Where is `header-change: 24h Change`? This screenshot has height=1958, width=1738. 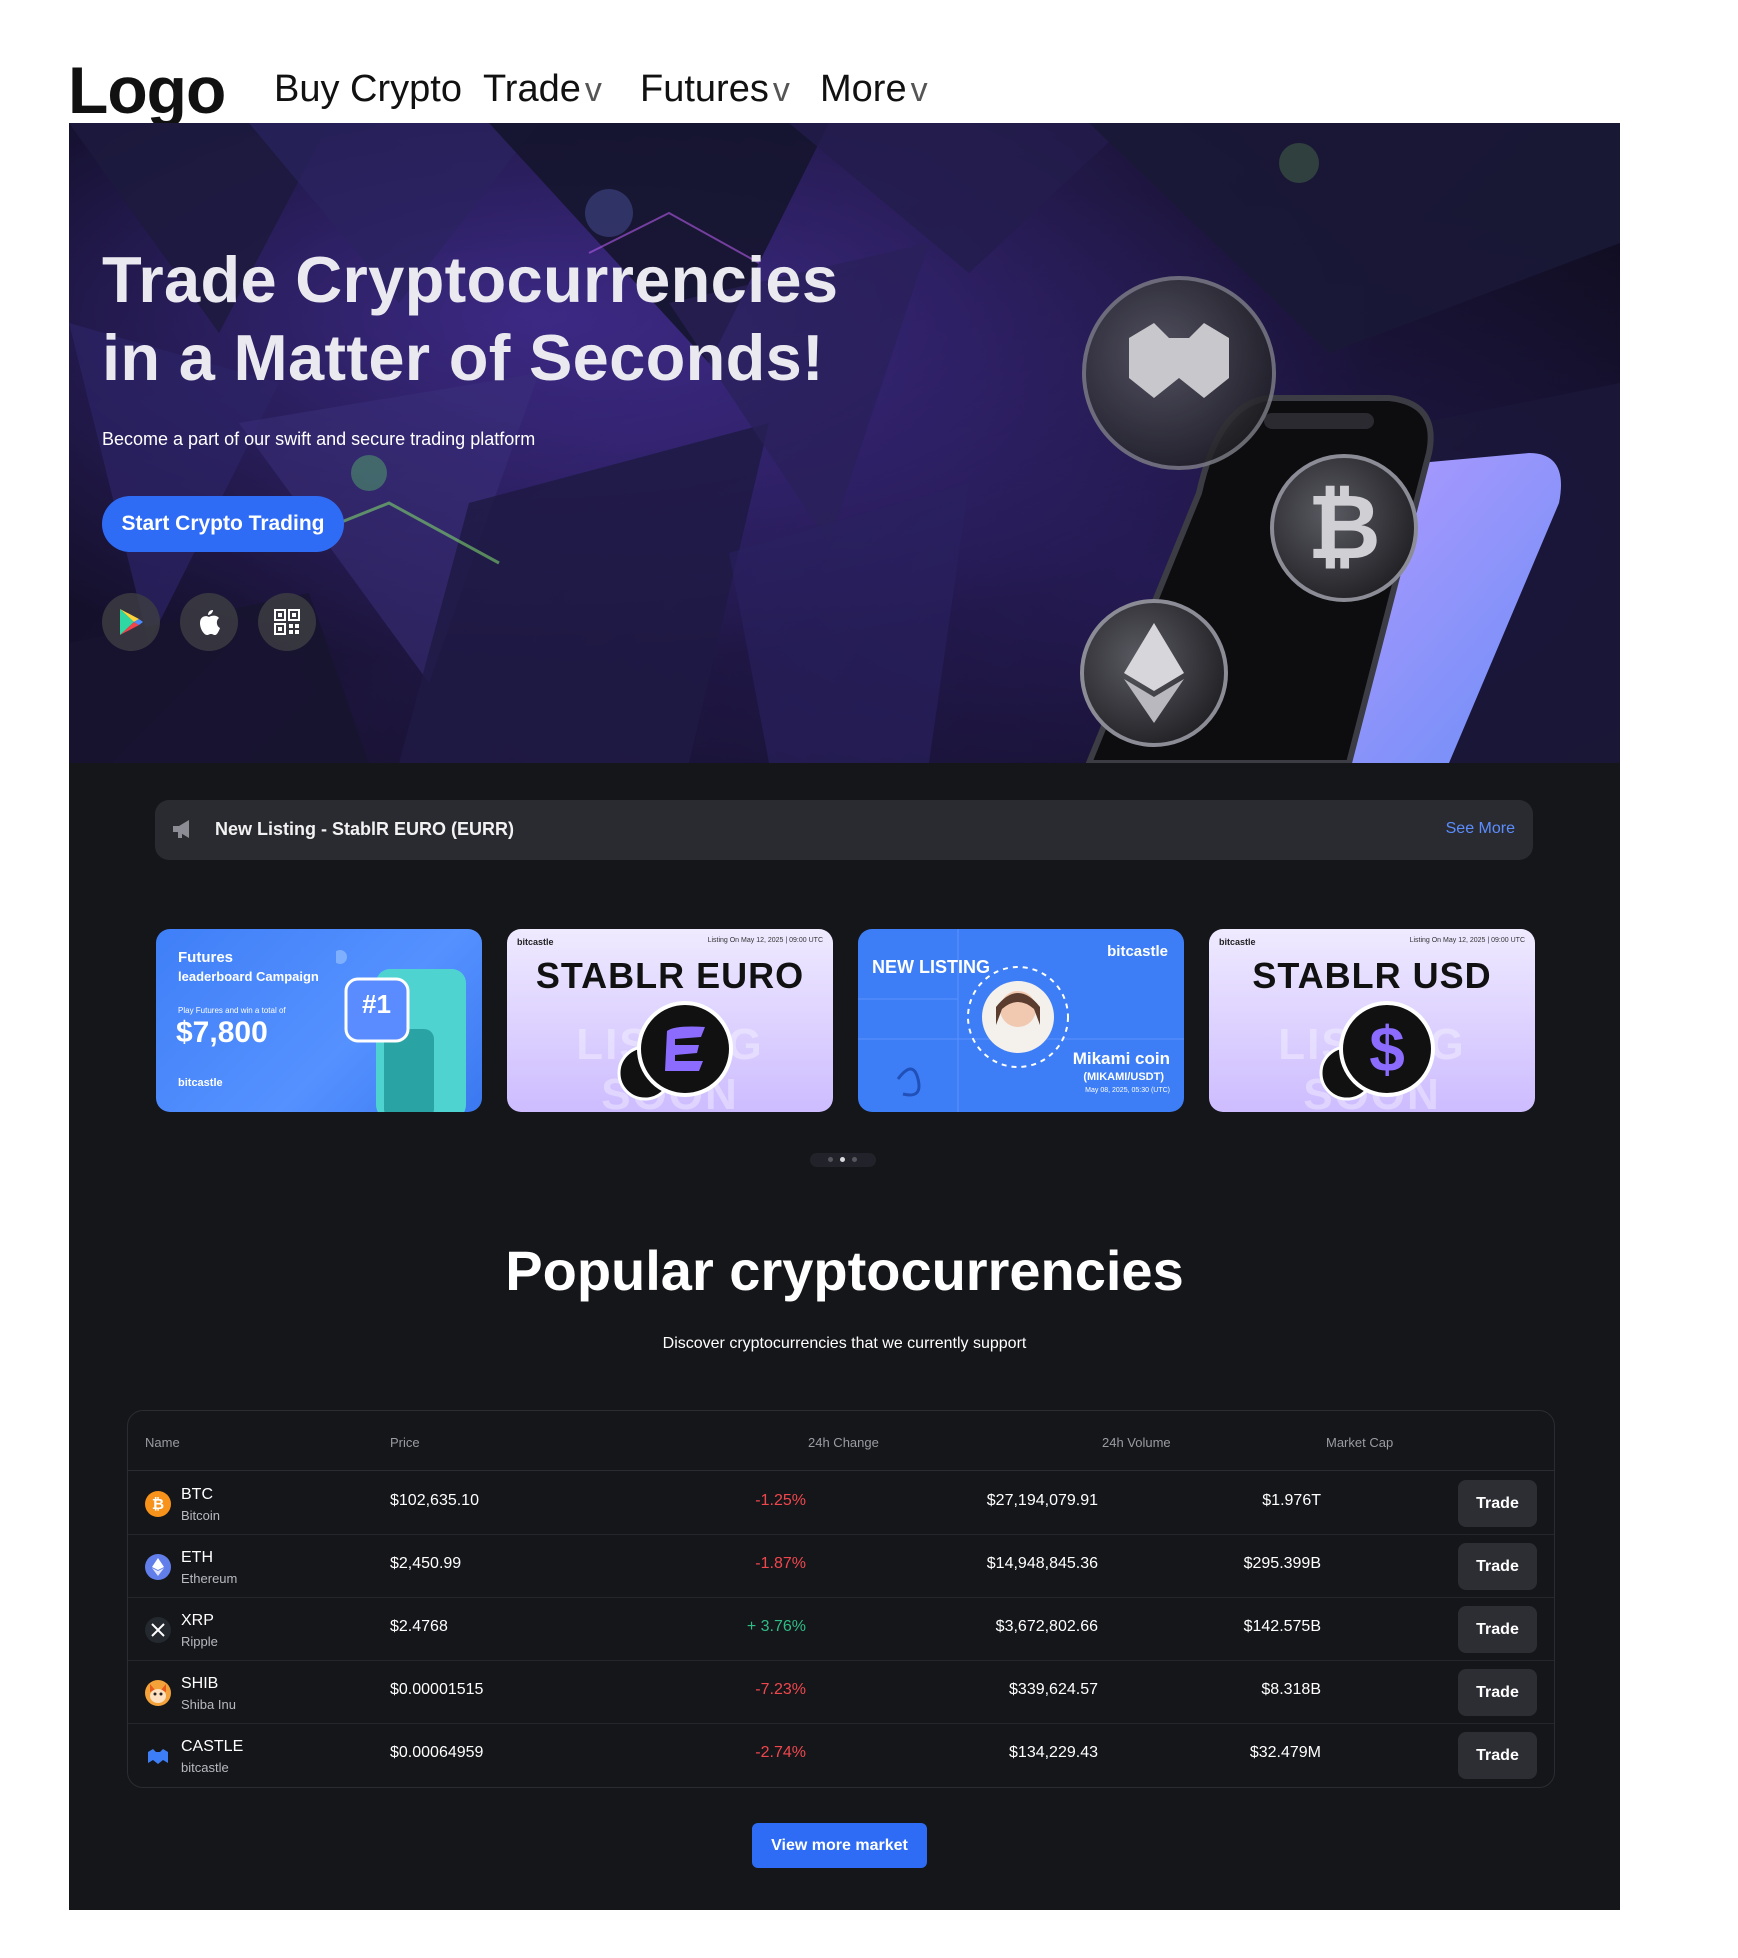
header-change: 24h Change is located at coordinates (843, 1442).